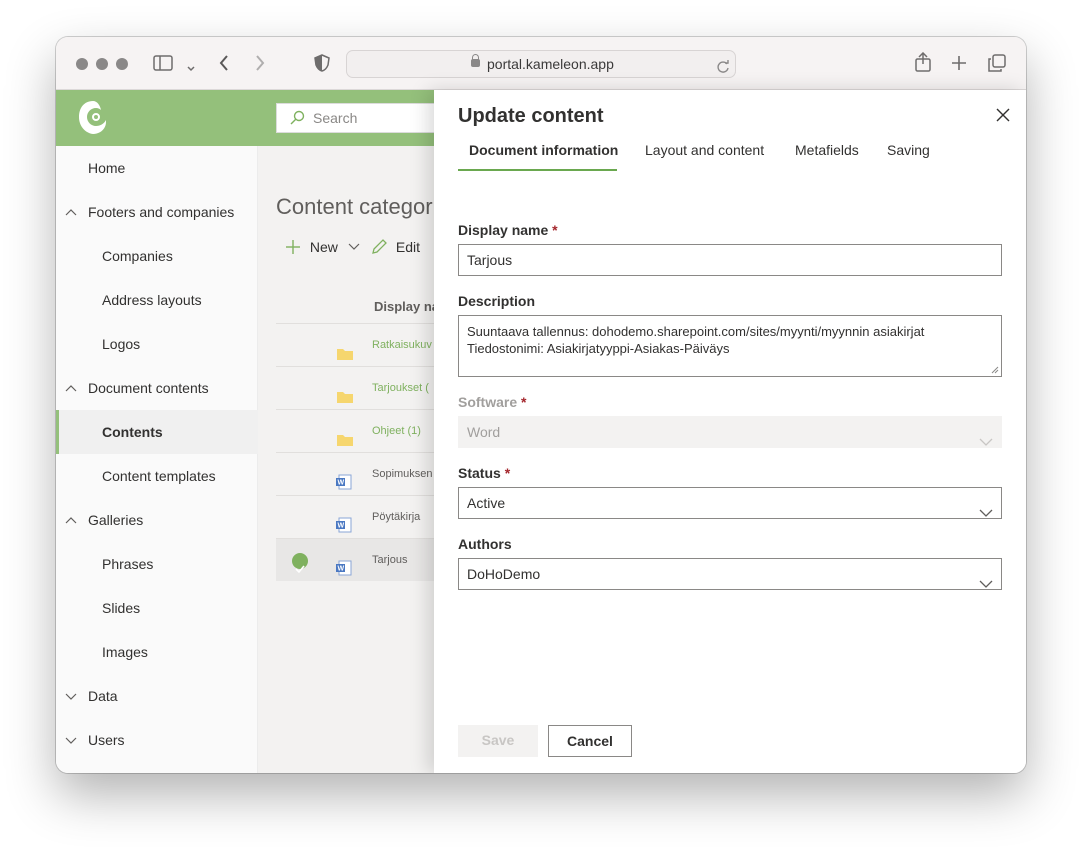  What do you see at coordinates (122, 64) in the screenshot?
I see `zoom-window-button` at bounding box center [122, 64].